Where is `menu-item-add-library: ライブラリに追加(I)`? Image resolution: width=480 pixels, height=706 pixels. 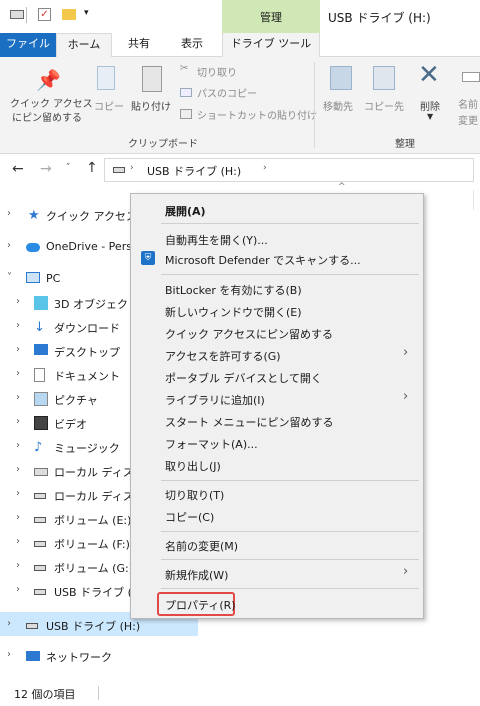 menu-item-add-library: ライブラリに追加(I) is located at coordinates (215, 400).